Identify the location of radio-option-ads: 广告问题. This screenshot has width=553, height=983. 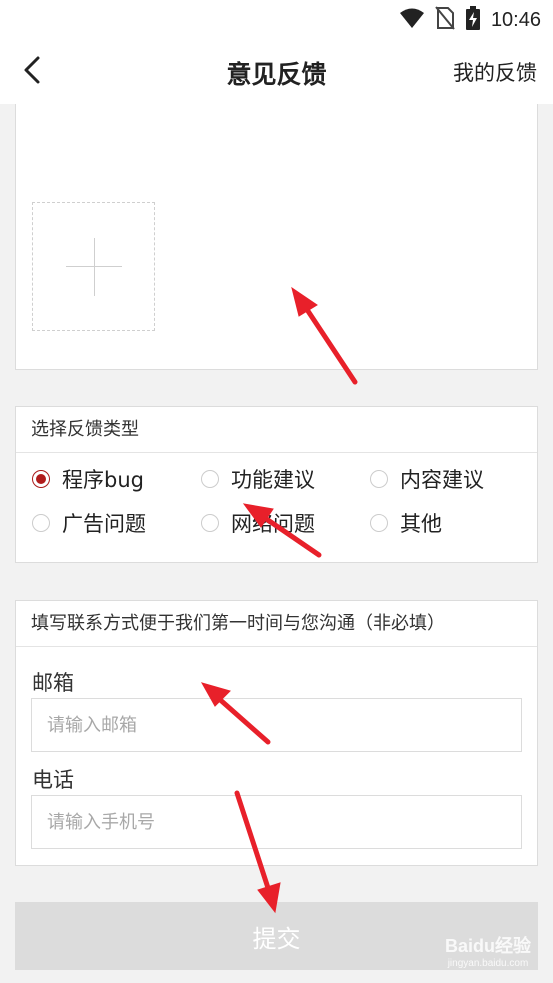
(89, 523).